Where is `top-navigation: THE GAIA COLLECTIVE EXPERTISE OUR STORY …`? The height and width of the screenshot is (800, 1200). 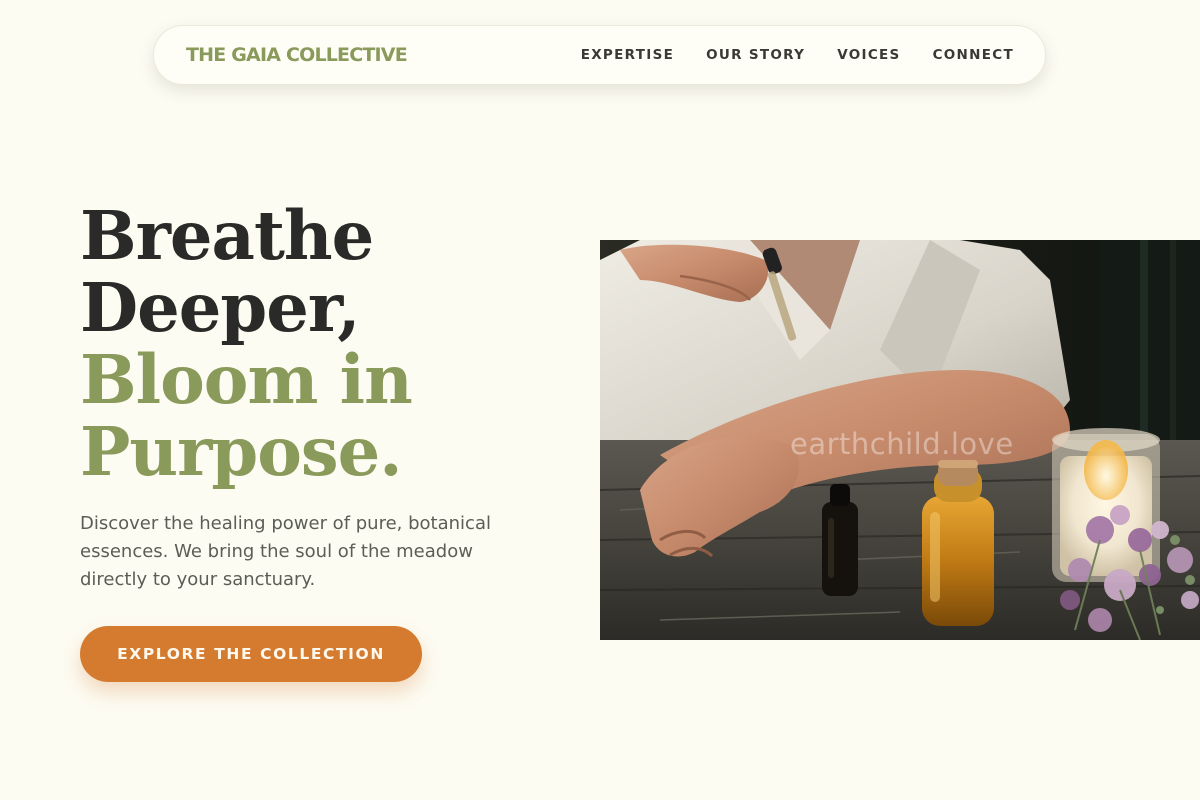
top-navigation: THE GAIA COLLECTIVE EXPERTISE OUR STORY … is located at coordinates (599, 55).